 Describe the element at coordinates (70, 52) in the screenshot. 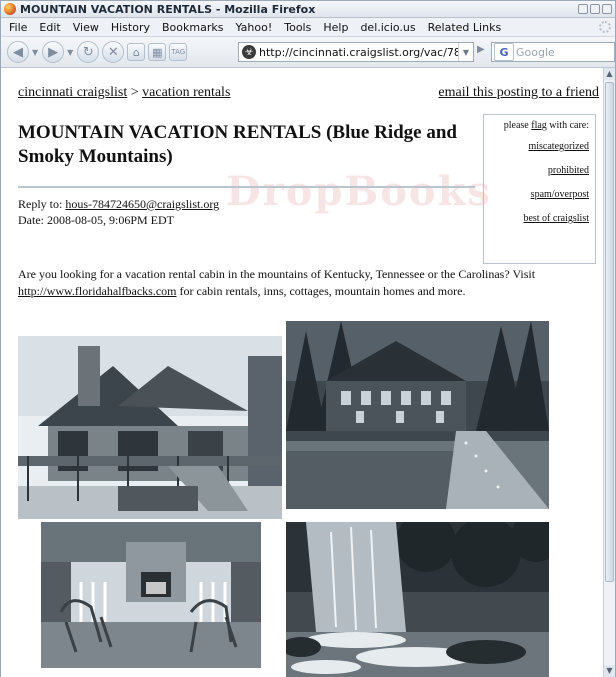

I see `forward-history-dropdown: ▼` at that location.